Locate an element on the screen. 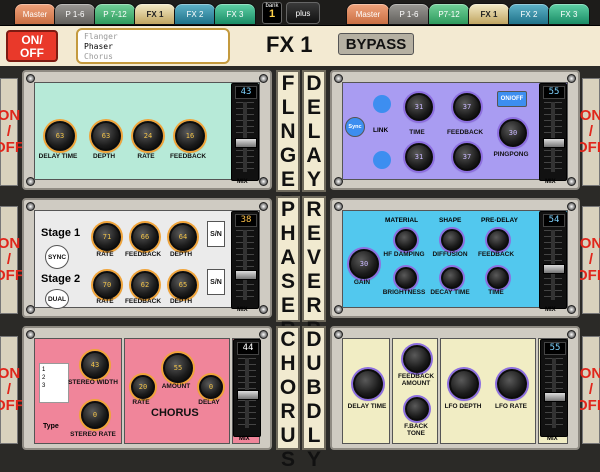 This screenshot has height=472, width=600. flanger-onoff-button: ON / OFF is located at coordinates (12, 132).